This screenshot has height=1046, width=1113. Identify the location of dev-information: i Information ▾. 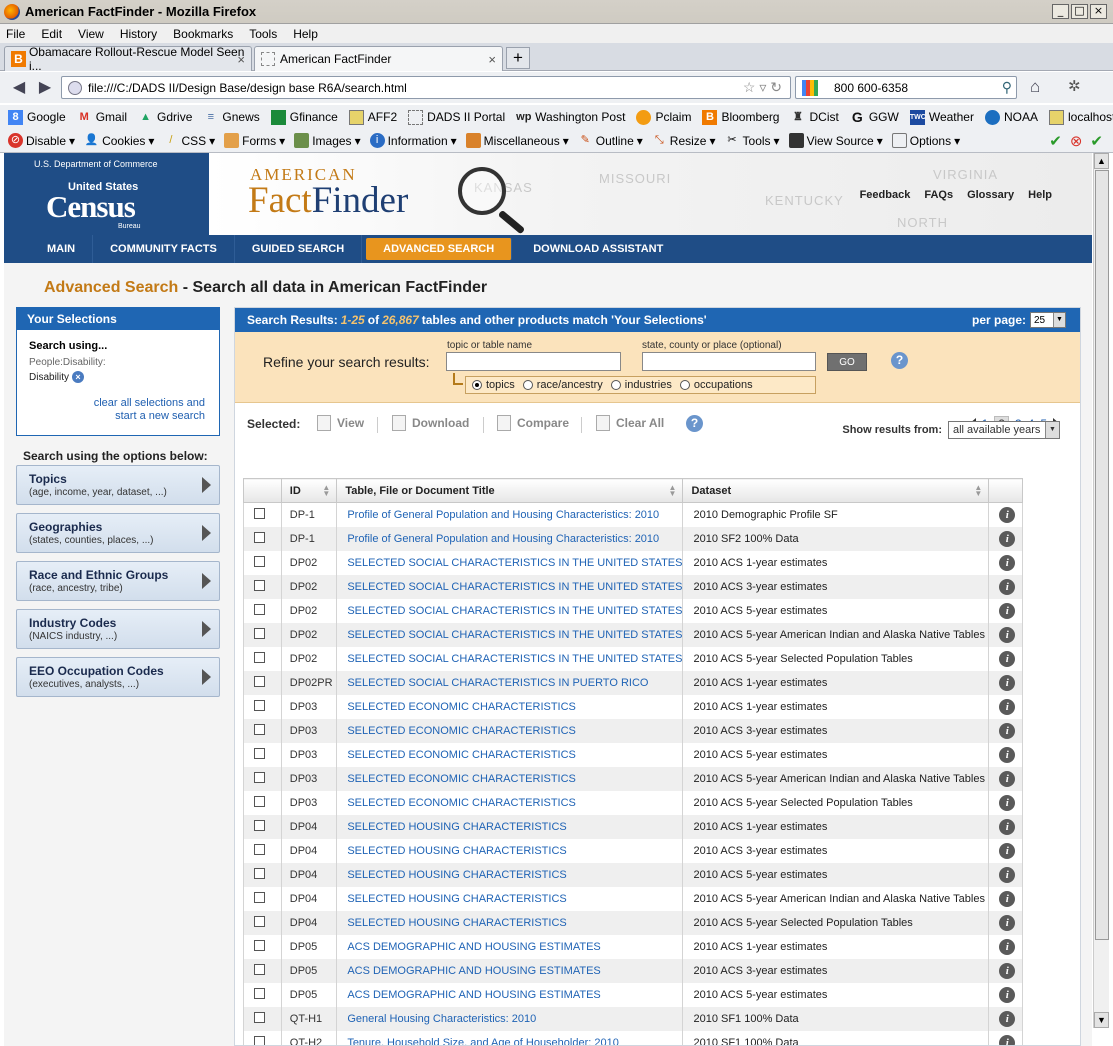
(413, 140).